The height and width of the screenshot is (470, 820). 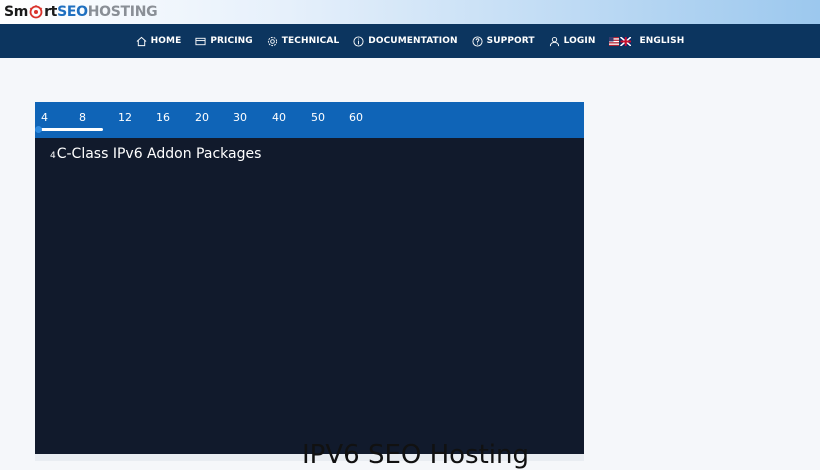 I want to click on top-banner: Sm rt SEO HOSTING, so click(x=410, y=12).